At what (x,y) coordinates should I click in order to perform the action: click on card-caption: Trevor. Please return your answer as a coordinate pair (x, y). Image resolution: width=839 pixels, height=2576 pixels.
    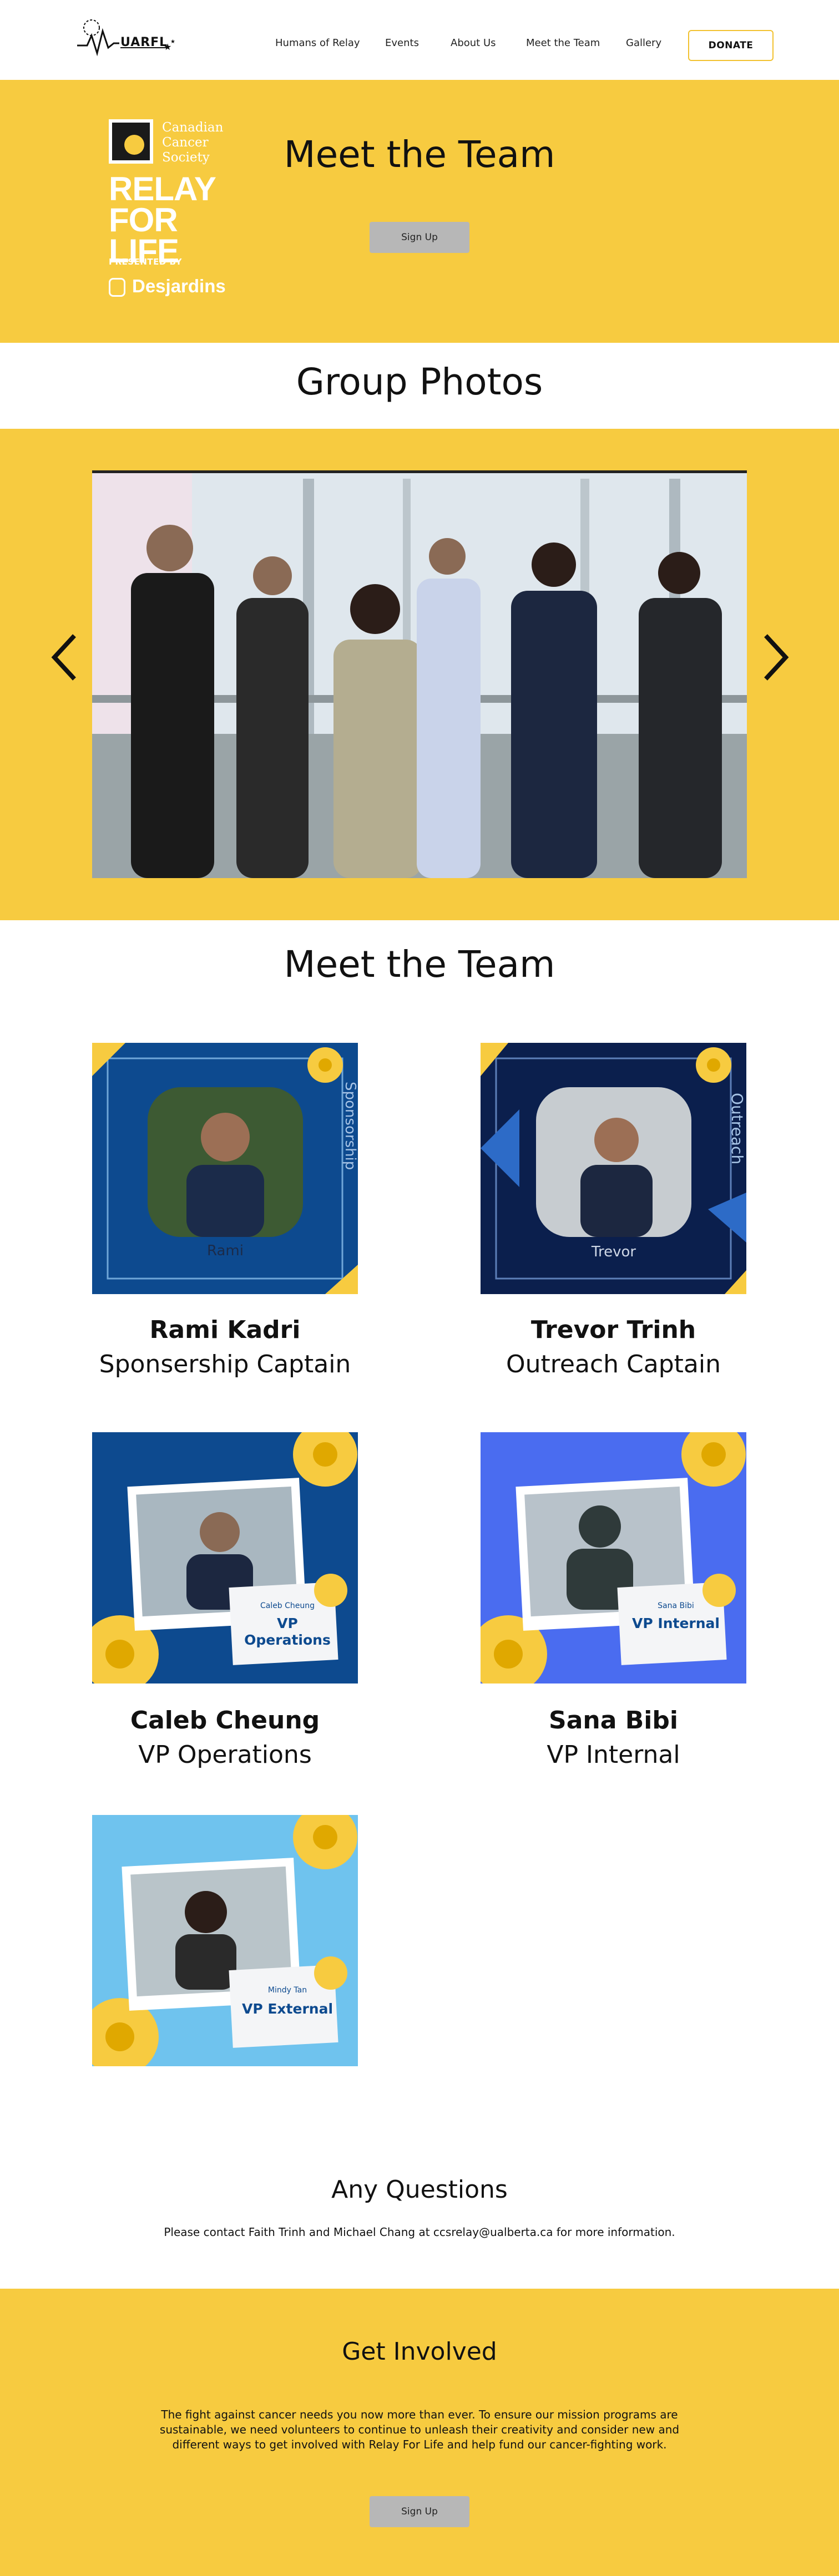
    Looking at the image, I should click on (613, 1252).